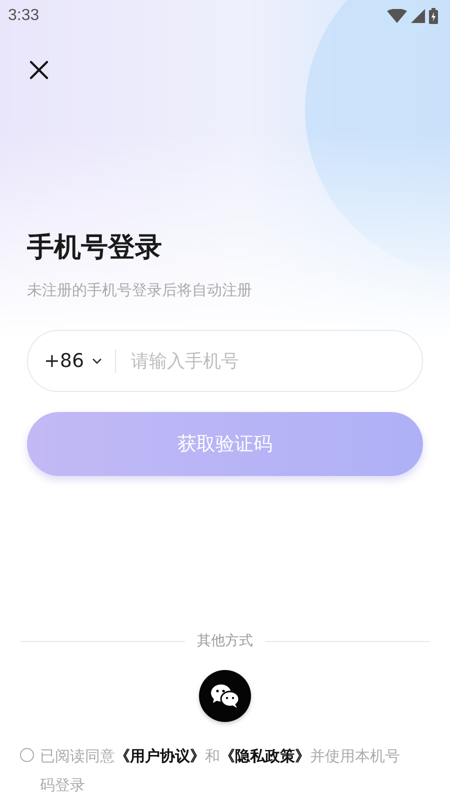 This screenshot has height=800, width=450. I want to click on agree-radio, so click(27, 755).